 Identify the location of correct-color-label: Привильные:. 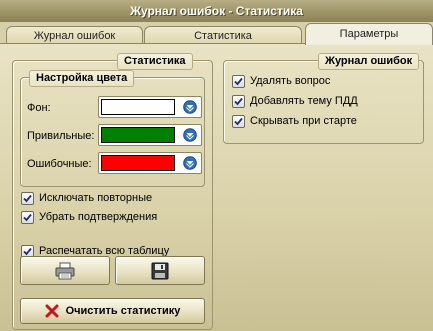
(61, 136).